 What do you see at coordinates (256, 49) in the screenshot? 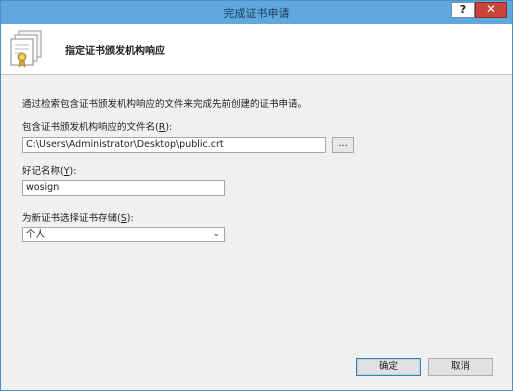
I see `dialog-header: 指定证书颁发机构响应` at bounding box center [256, 49].